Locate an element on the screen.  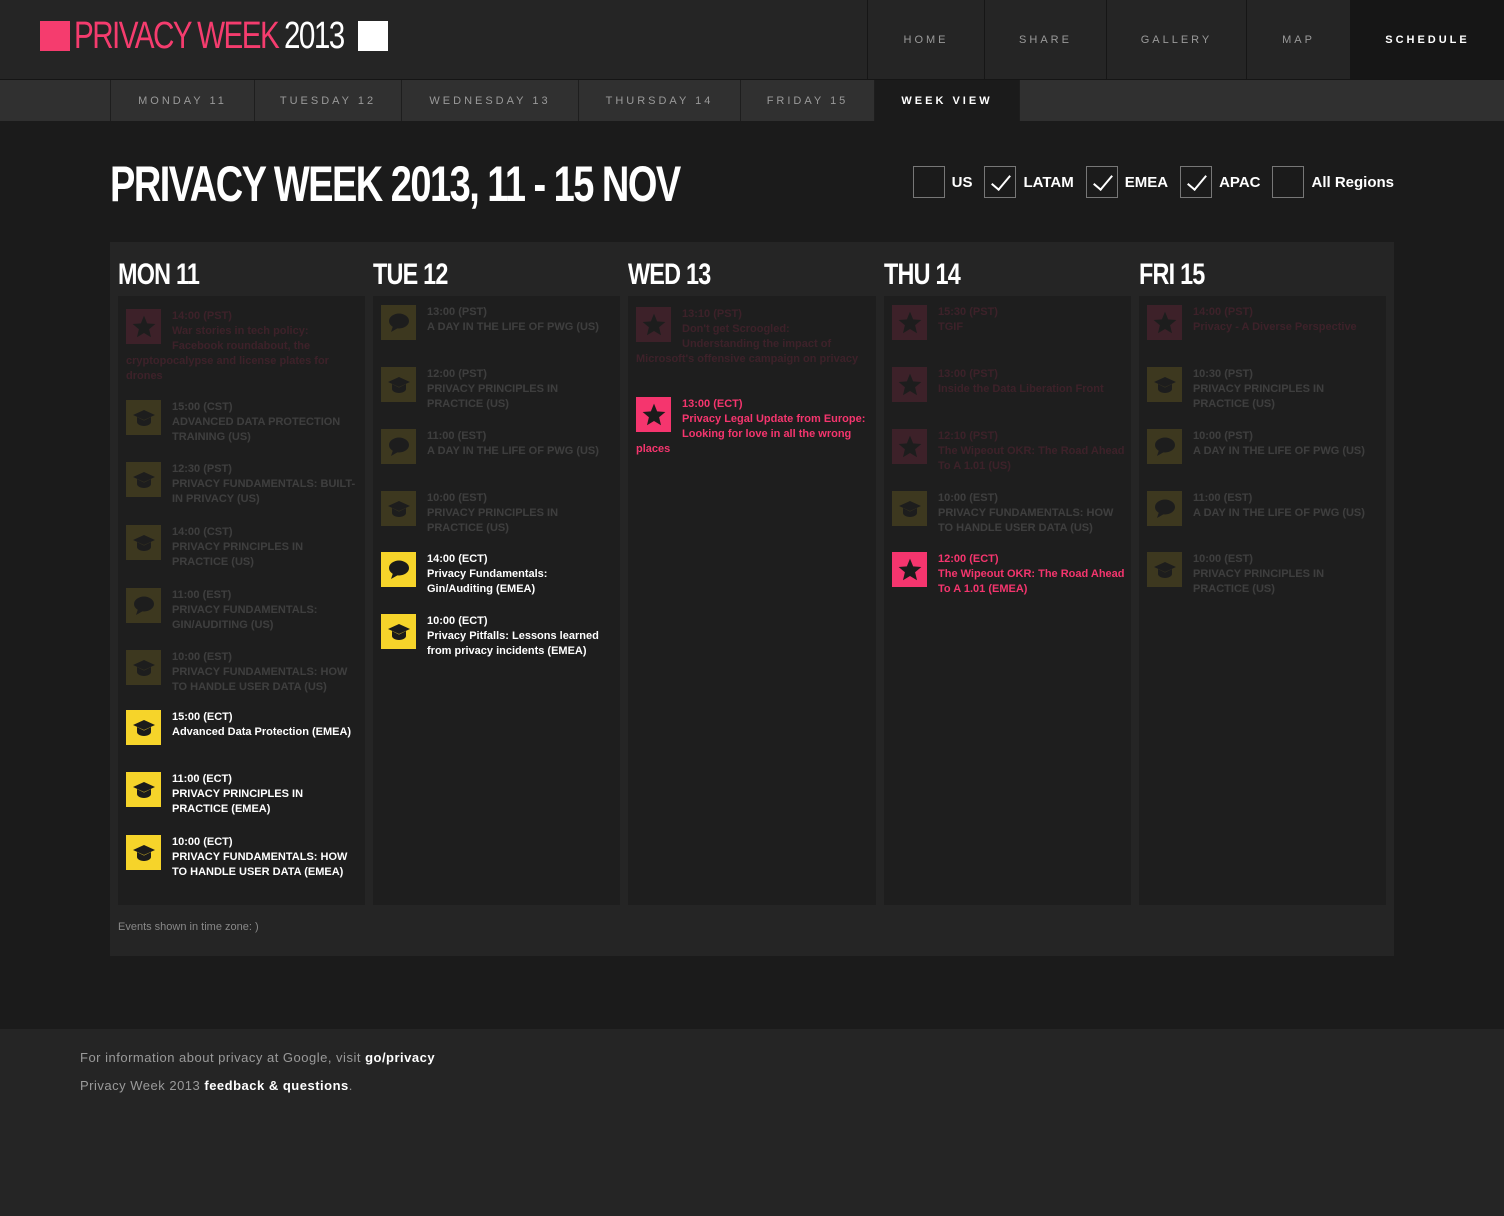
filter-label: APAC is located at coordinates (1240, 182).